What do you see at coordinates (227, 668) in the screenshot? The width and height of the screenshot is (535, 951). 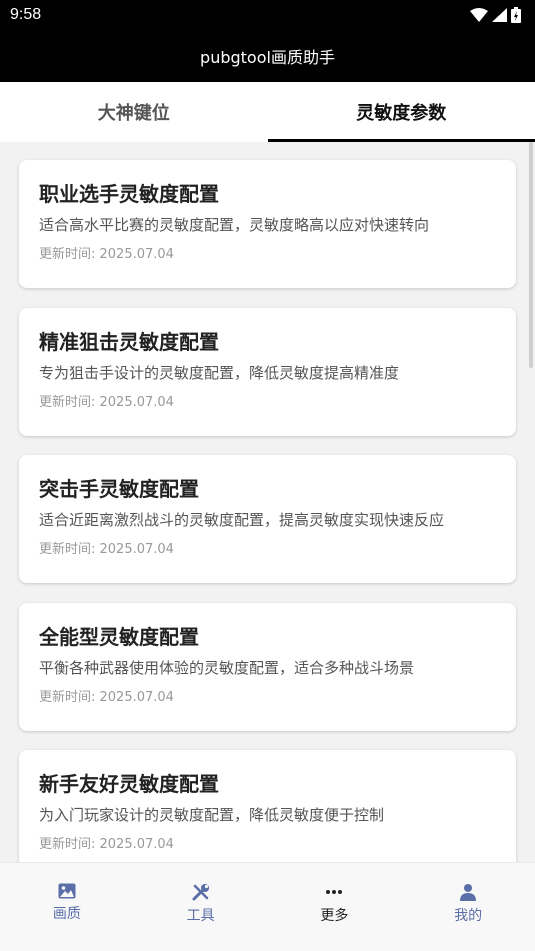 I see `card-desc: 平衡各种武器使用体验的灵敏度配置，适合多种战斗场景` at bounding box center [227, 668].